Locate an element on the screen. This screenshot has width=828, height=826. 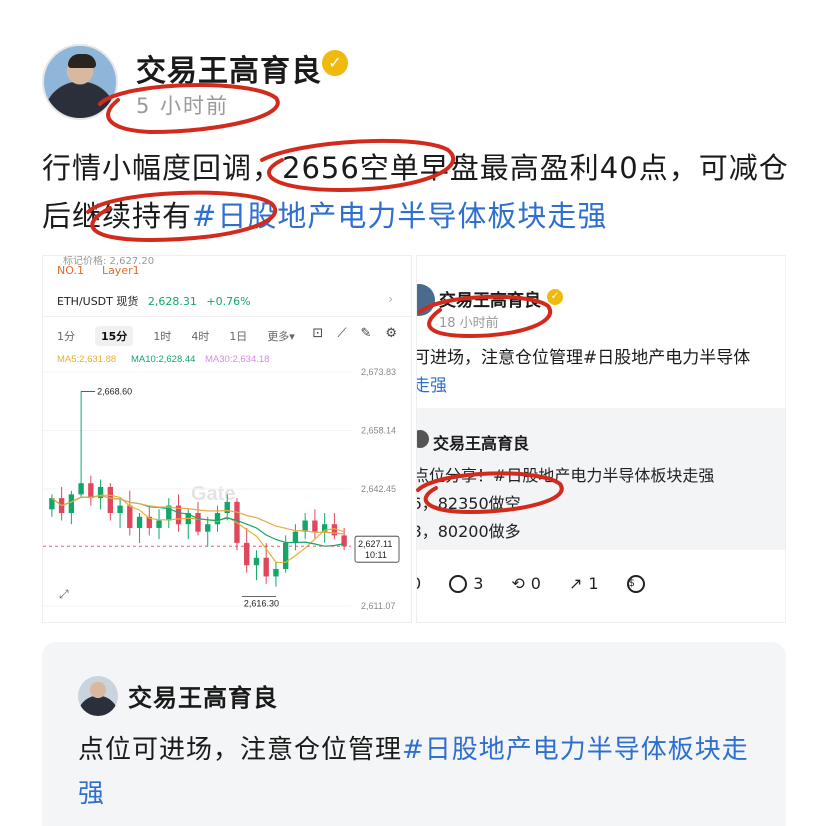
quote-avatar is located at coordinates (426, 300).